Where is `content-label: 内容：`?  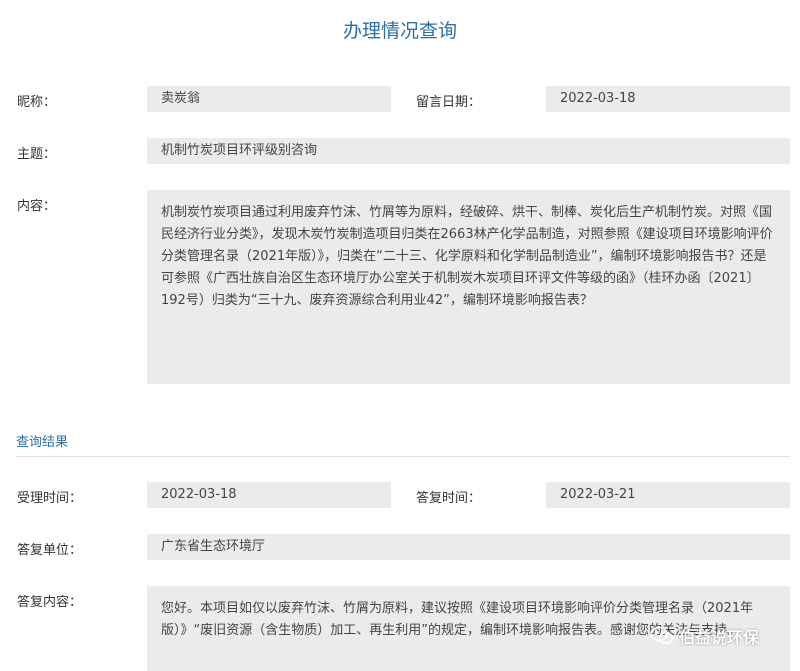
content-label: 内容： is located at coordinates (37, 206).